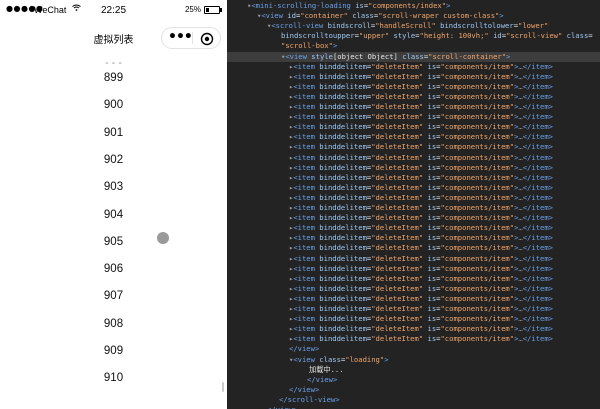  Describe the element at coordinates (113, 296) in the screenshot. I see `list-item: 907` at that location.